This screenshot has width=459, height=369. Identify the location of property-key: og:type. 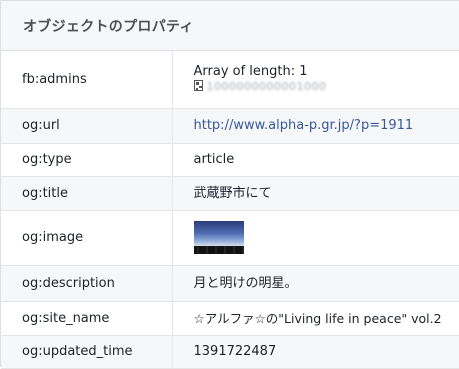
(86, 159).